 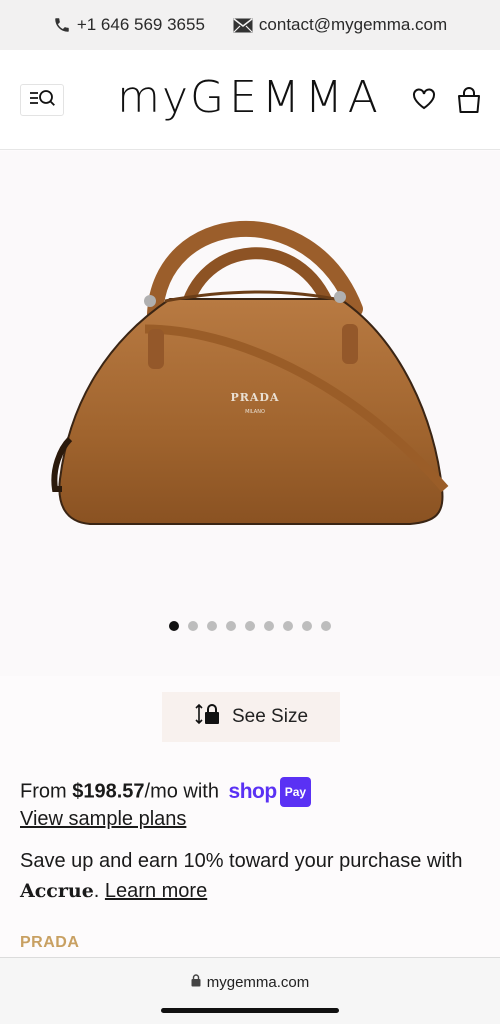 I want to click on url-field: mygemma.com, so click(x=250, y=982).